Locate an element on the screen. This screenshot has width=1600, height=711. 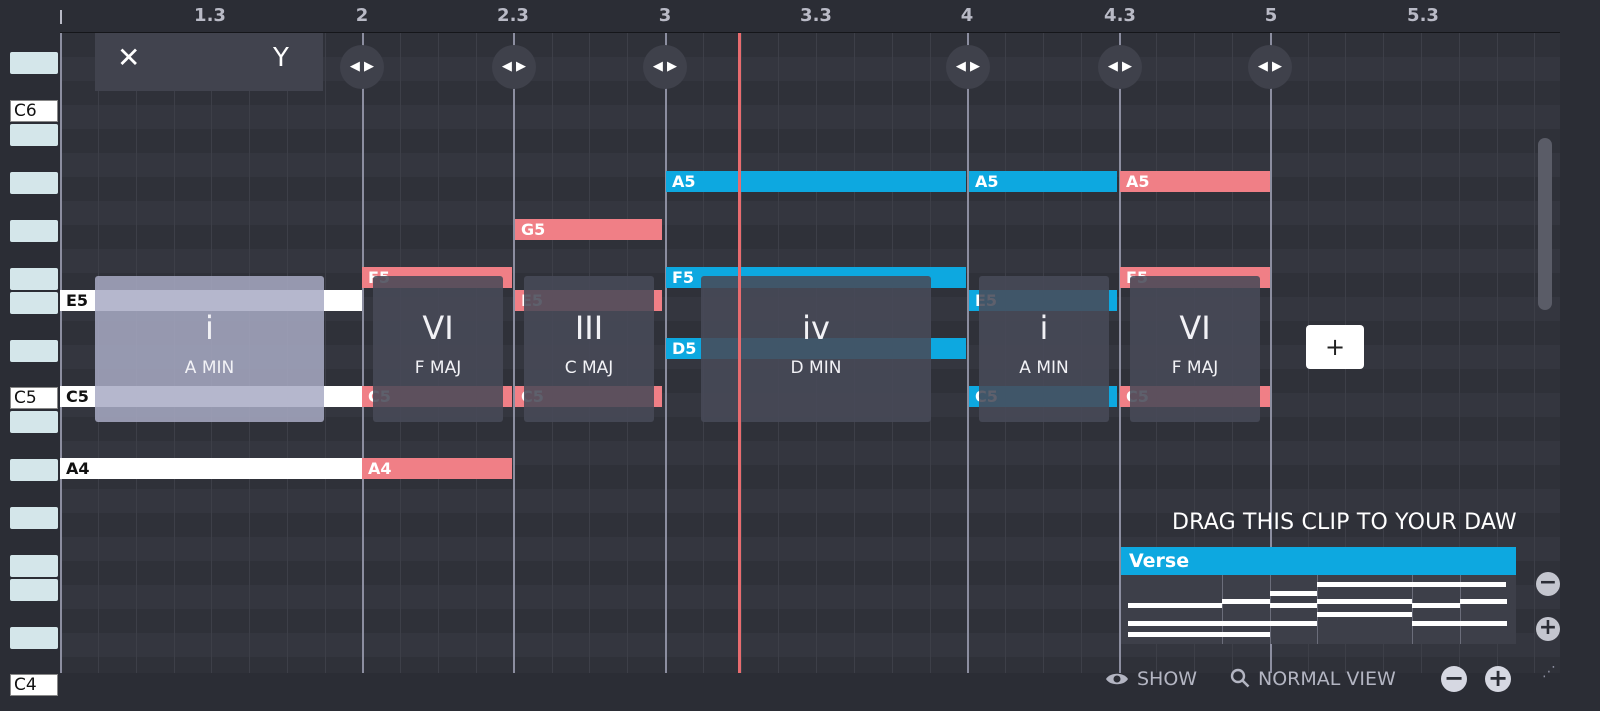
clip-bar-separator is located at coordinates (1270, 609).